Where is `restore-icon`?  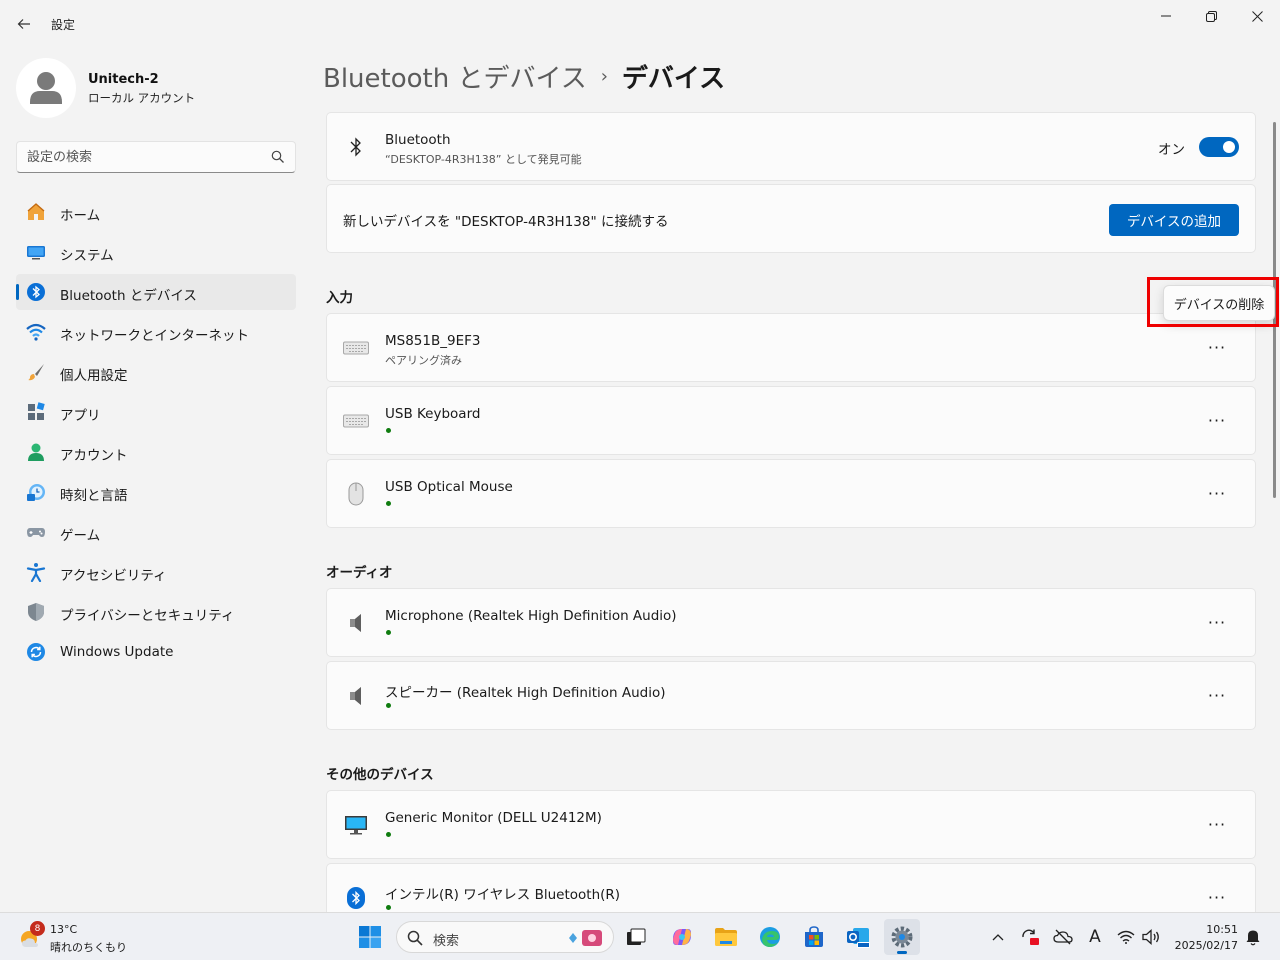 restore-icon is located at coordinates (1211, 16).